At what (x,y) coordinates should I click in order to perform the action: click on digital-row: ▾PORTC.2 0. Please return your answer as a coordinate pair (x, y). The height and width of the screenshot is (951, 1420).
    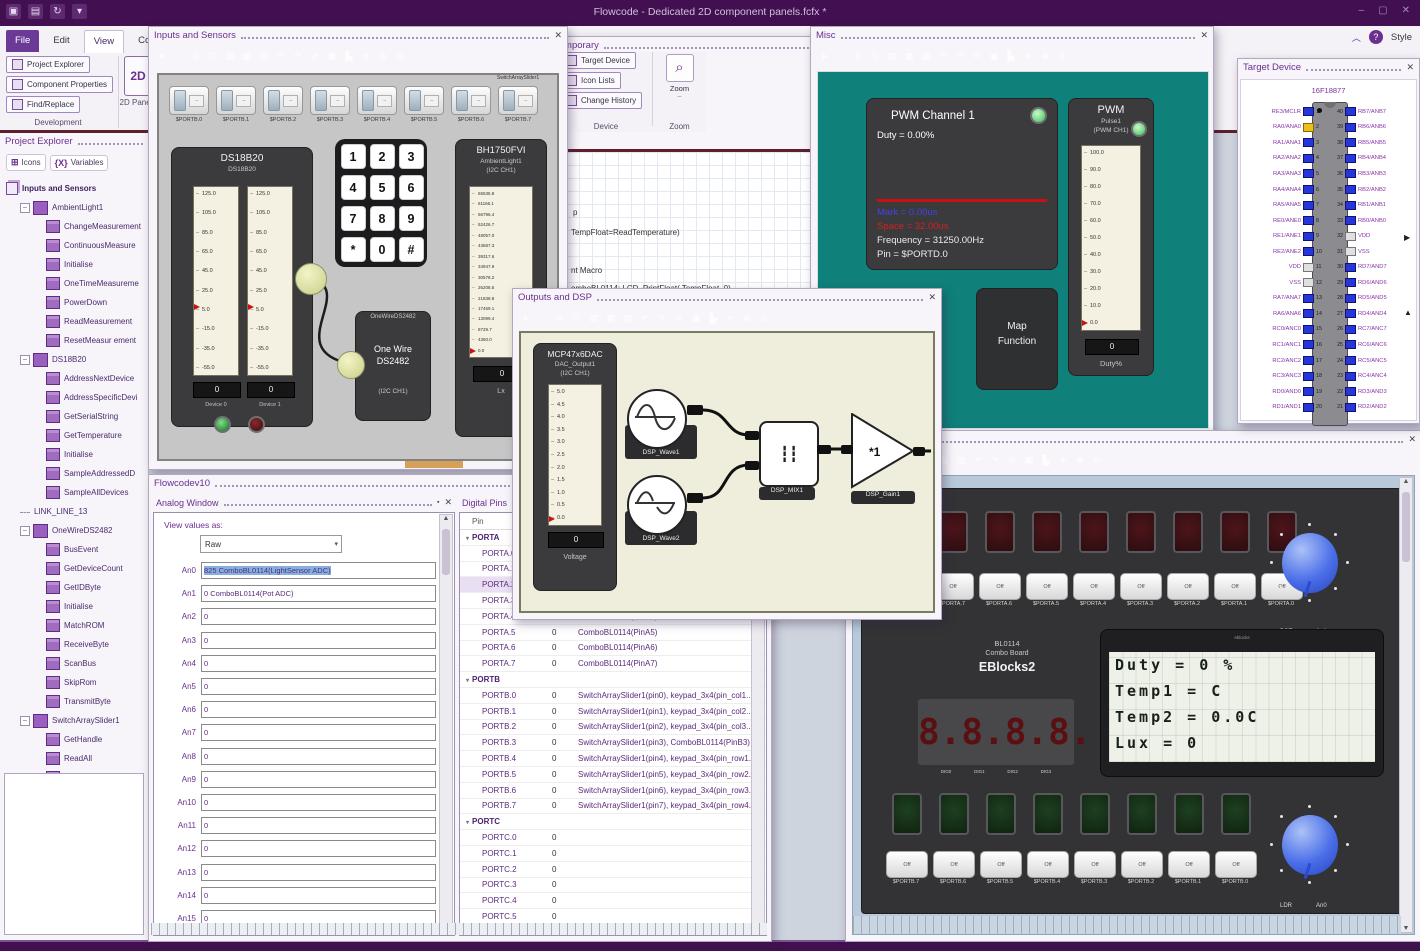
    Looking at the image, I should click on (613, 870).